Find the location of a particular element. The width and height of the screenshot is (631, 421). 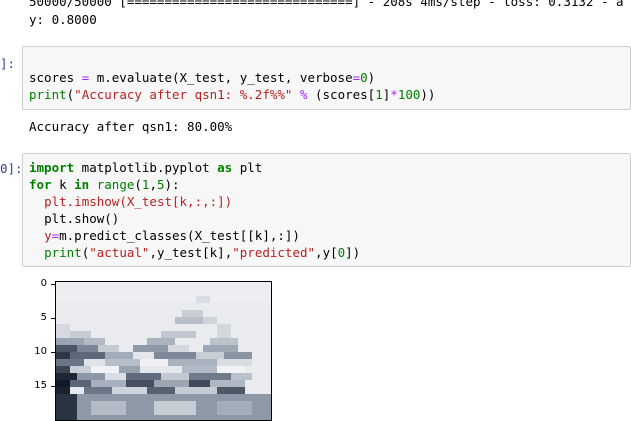

pixelated-image is located at coordinates (163, 351).